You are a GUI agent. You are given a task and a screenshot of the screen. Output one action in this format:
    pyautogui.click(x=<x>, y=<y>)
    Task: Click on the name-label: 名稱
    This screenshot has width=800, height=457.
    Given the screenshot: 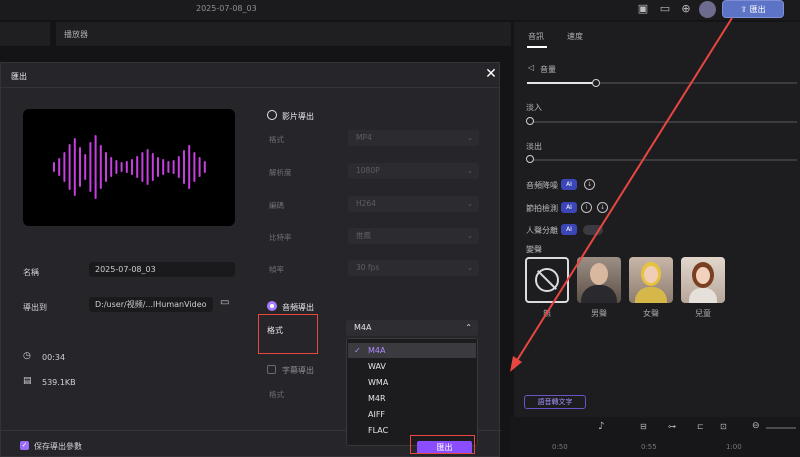 What is the action you would take?
    pyautogui.click(x=31, y=272)
    